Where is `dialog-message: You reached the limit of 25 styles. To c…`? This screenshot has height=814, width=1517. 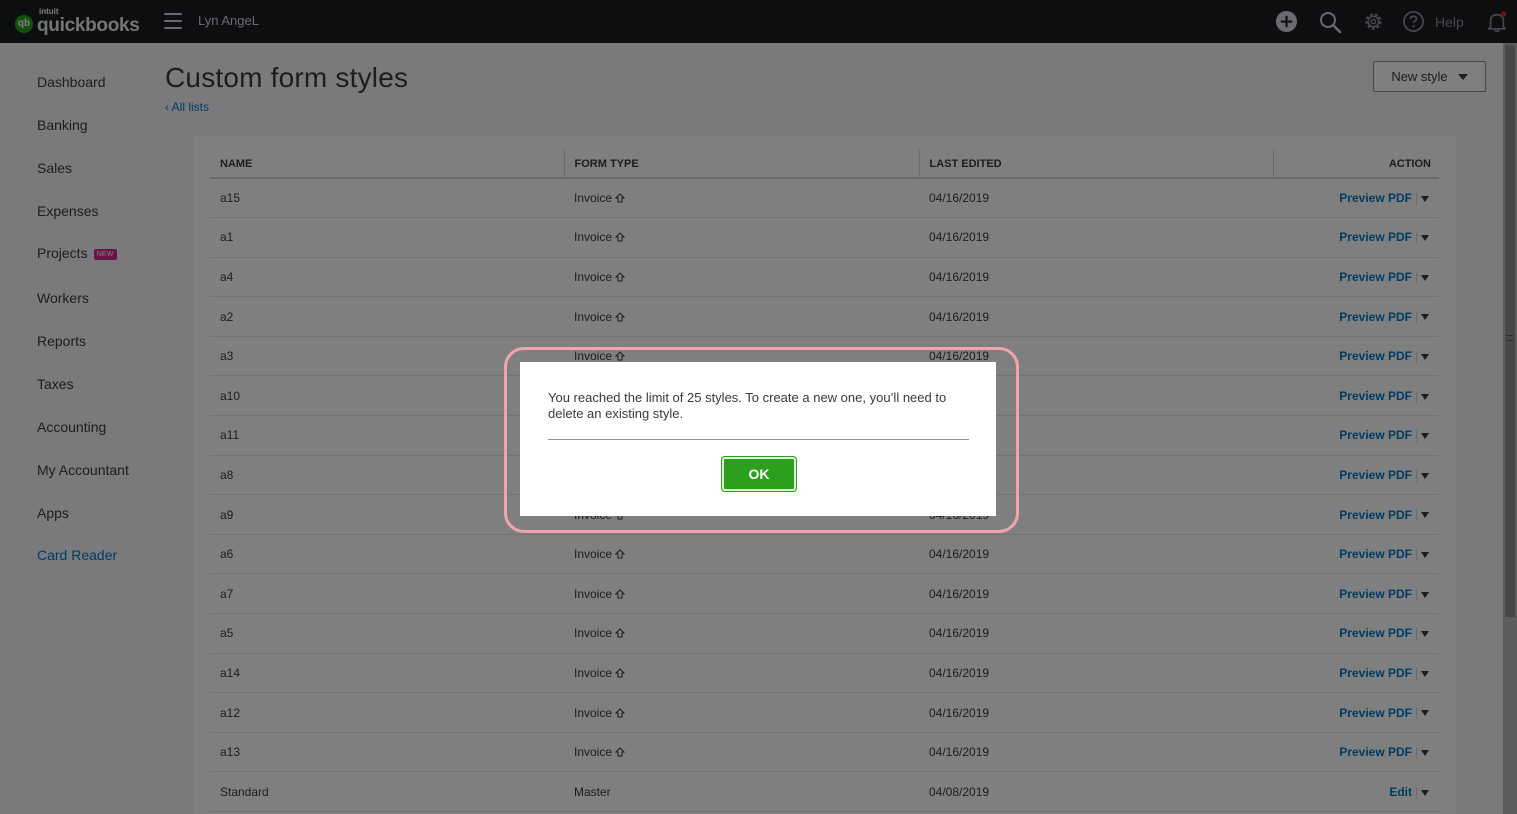
dialog-message: You reached the limit of 25 styles. To c… is located at coordinates (747, 405).